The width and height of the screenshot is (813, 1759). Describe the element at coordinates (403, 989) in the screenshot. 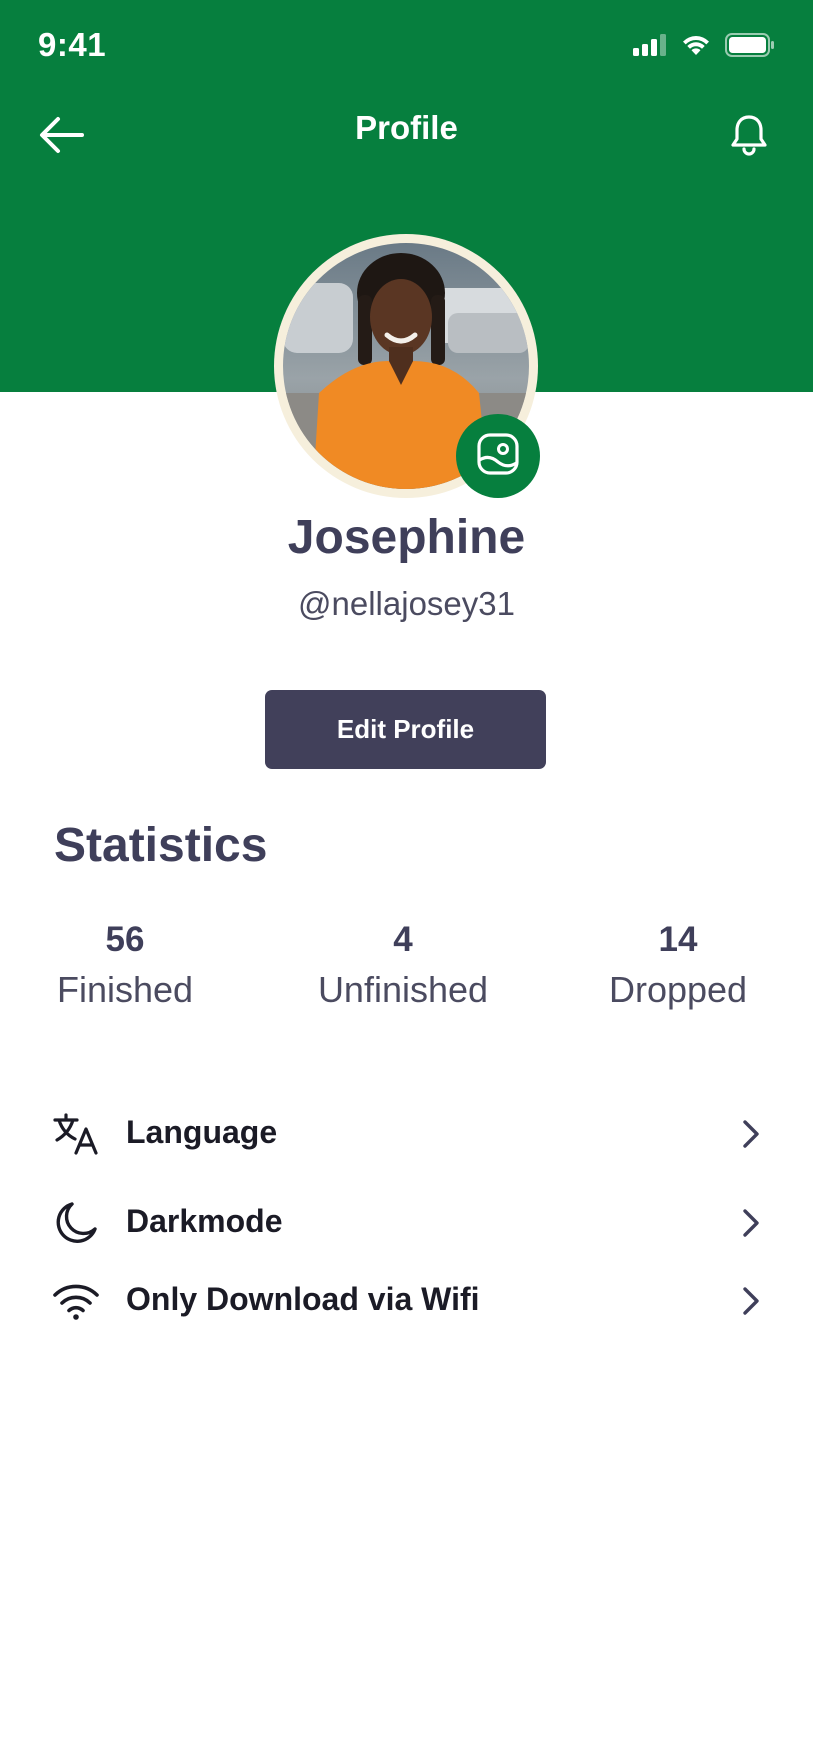

I see `stat-label: Unfinished` at that location.